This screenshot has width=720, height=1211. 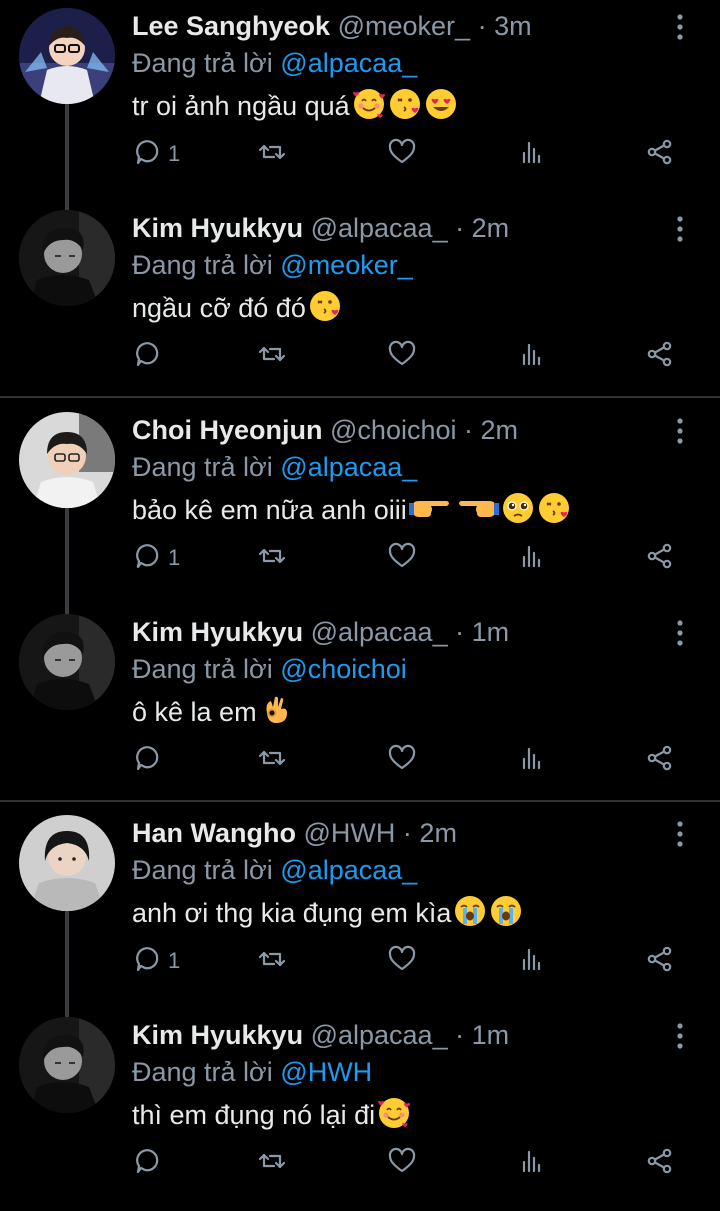 I want to click on pleading-face-emoji, so click(x=517, y=509).